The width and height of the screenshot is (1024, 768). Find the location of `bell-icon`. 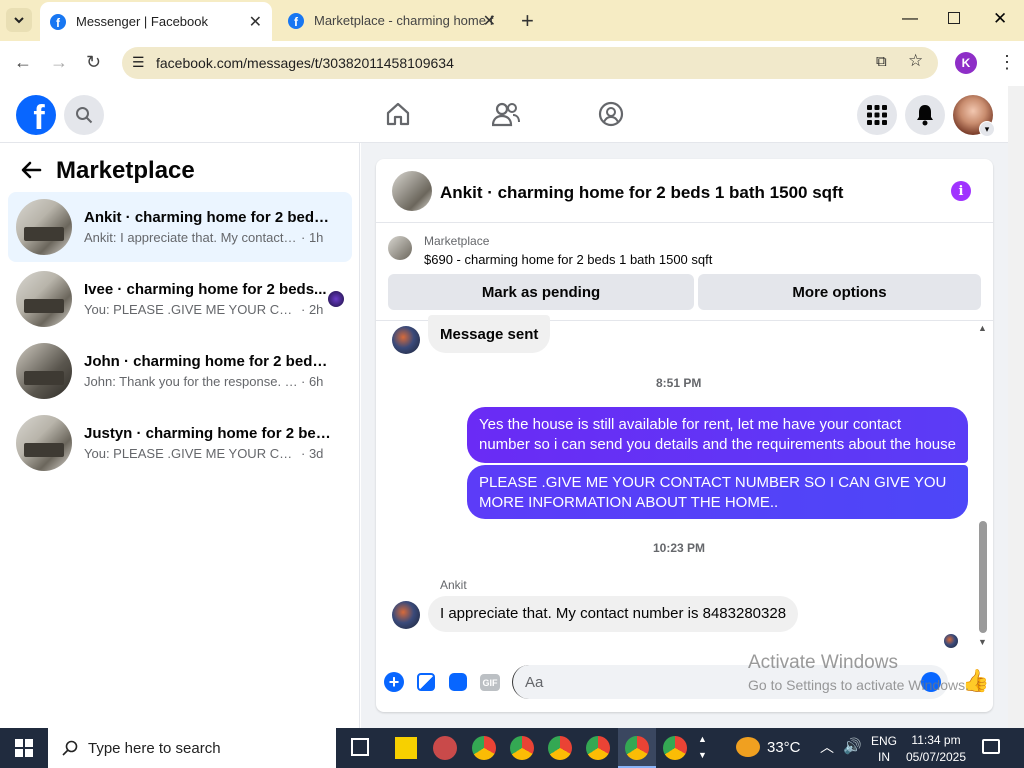

bell-icon is located at coordinates (925, 115).